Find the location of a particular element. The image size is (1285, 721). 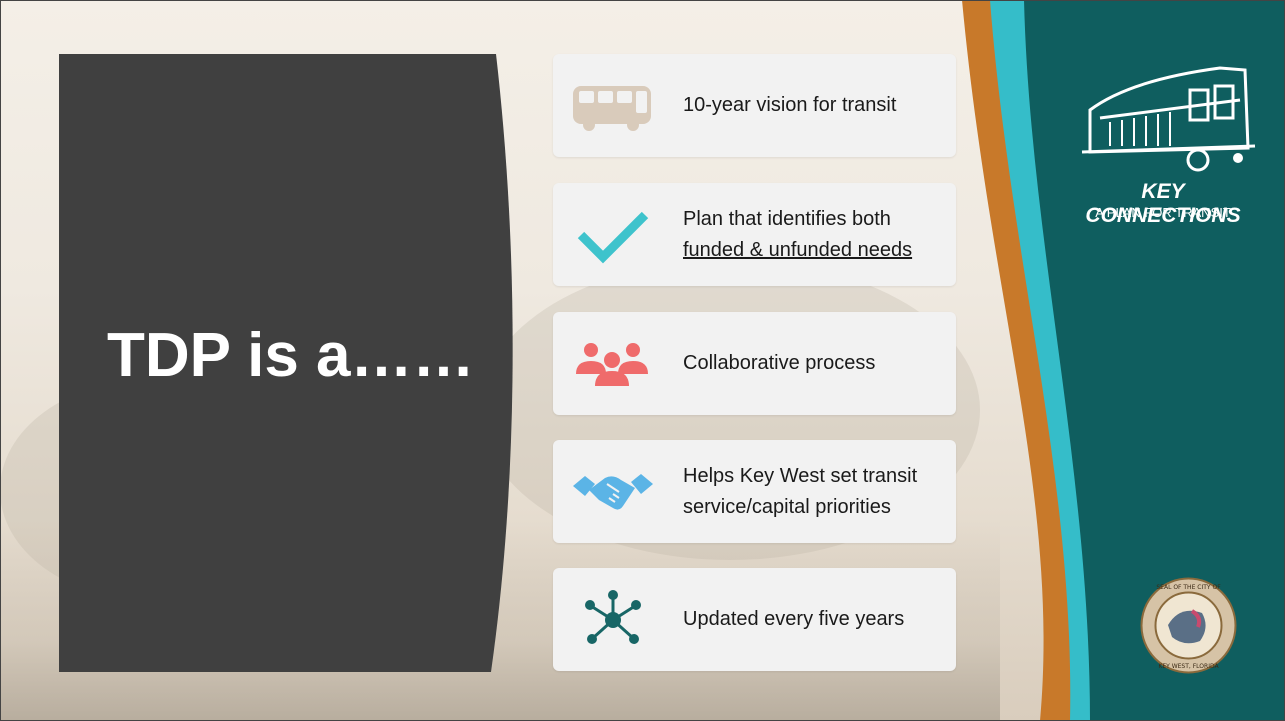

logo-subtitle: A PLAN FOR TRANSIT is located at coordinates (1163, 212).